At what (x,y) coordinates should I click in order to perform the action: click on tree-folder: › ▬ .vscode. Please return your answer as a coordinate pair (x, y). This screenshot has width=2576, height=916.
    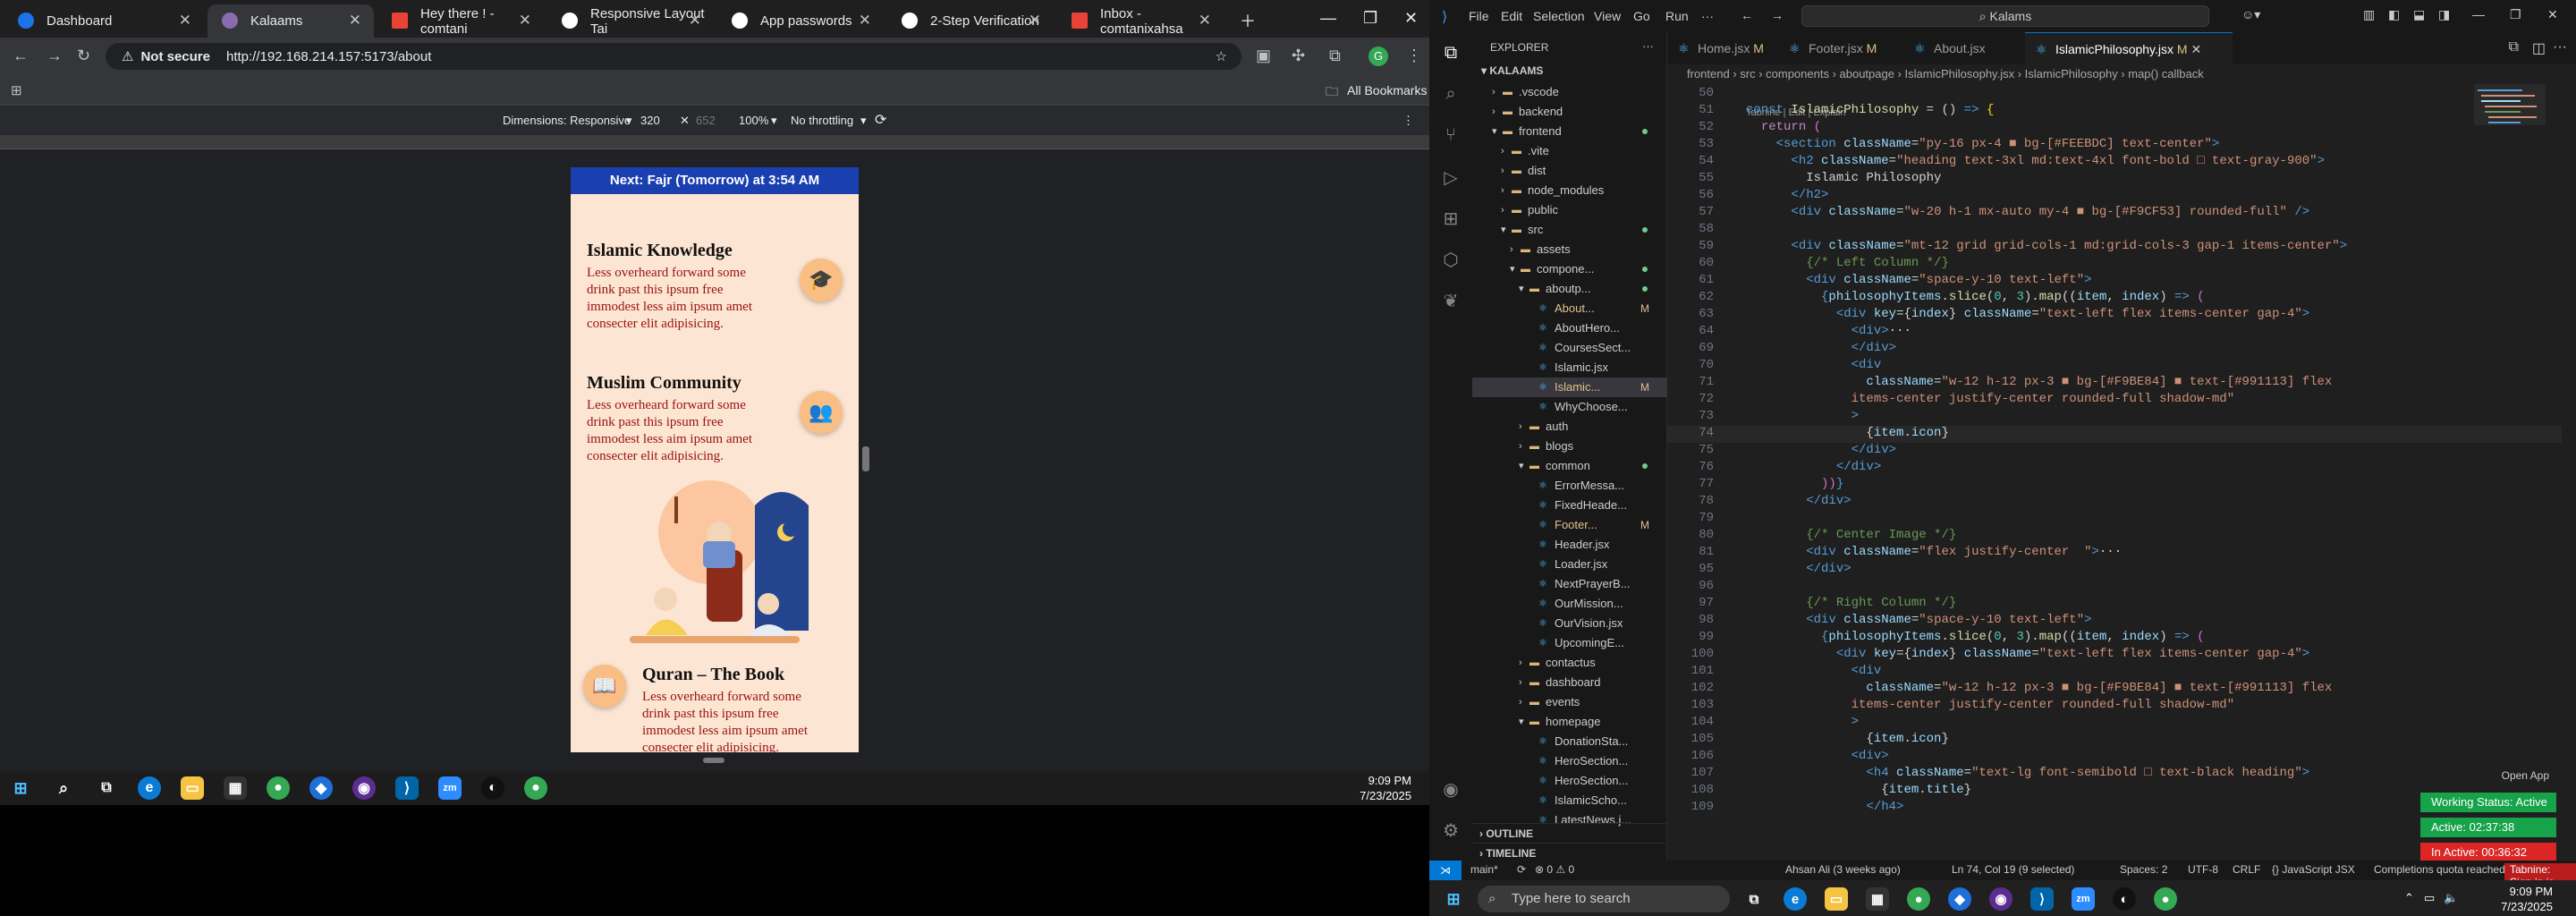
    Looking at the image, I should click on (1569, 92).